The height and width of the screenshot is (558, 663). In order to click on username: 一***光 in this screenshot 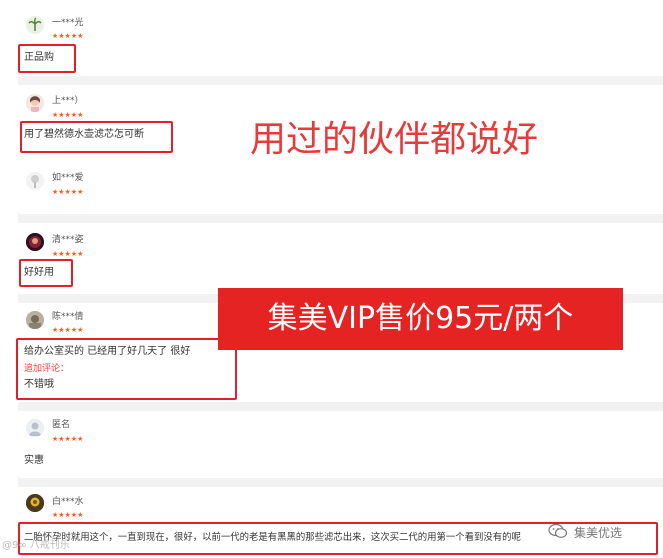, I will do `click(68, 23)`.